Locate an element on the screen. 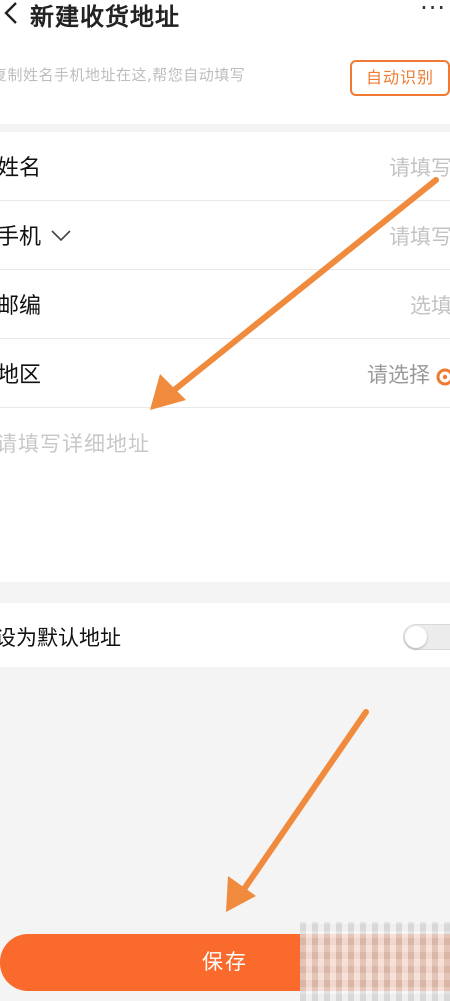 This screenshot has height=1001, width=450. location-icon is located at coordinates (443, 377).